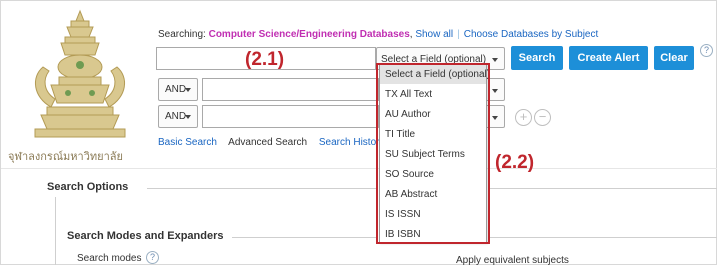 This screenshot has width=717, height=265. What do you see at coordinates (304, 237) in the screenshot?
I see `modes-expanders-rule` at bounding box center [304, 237].